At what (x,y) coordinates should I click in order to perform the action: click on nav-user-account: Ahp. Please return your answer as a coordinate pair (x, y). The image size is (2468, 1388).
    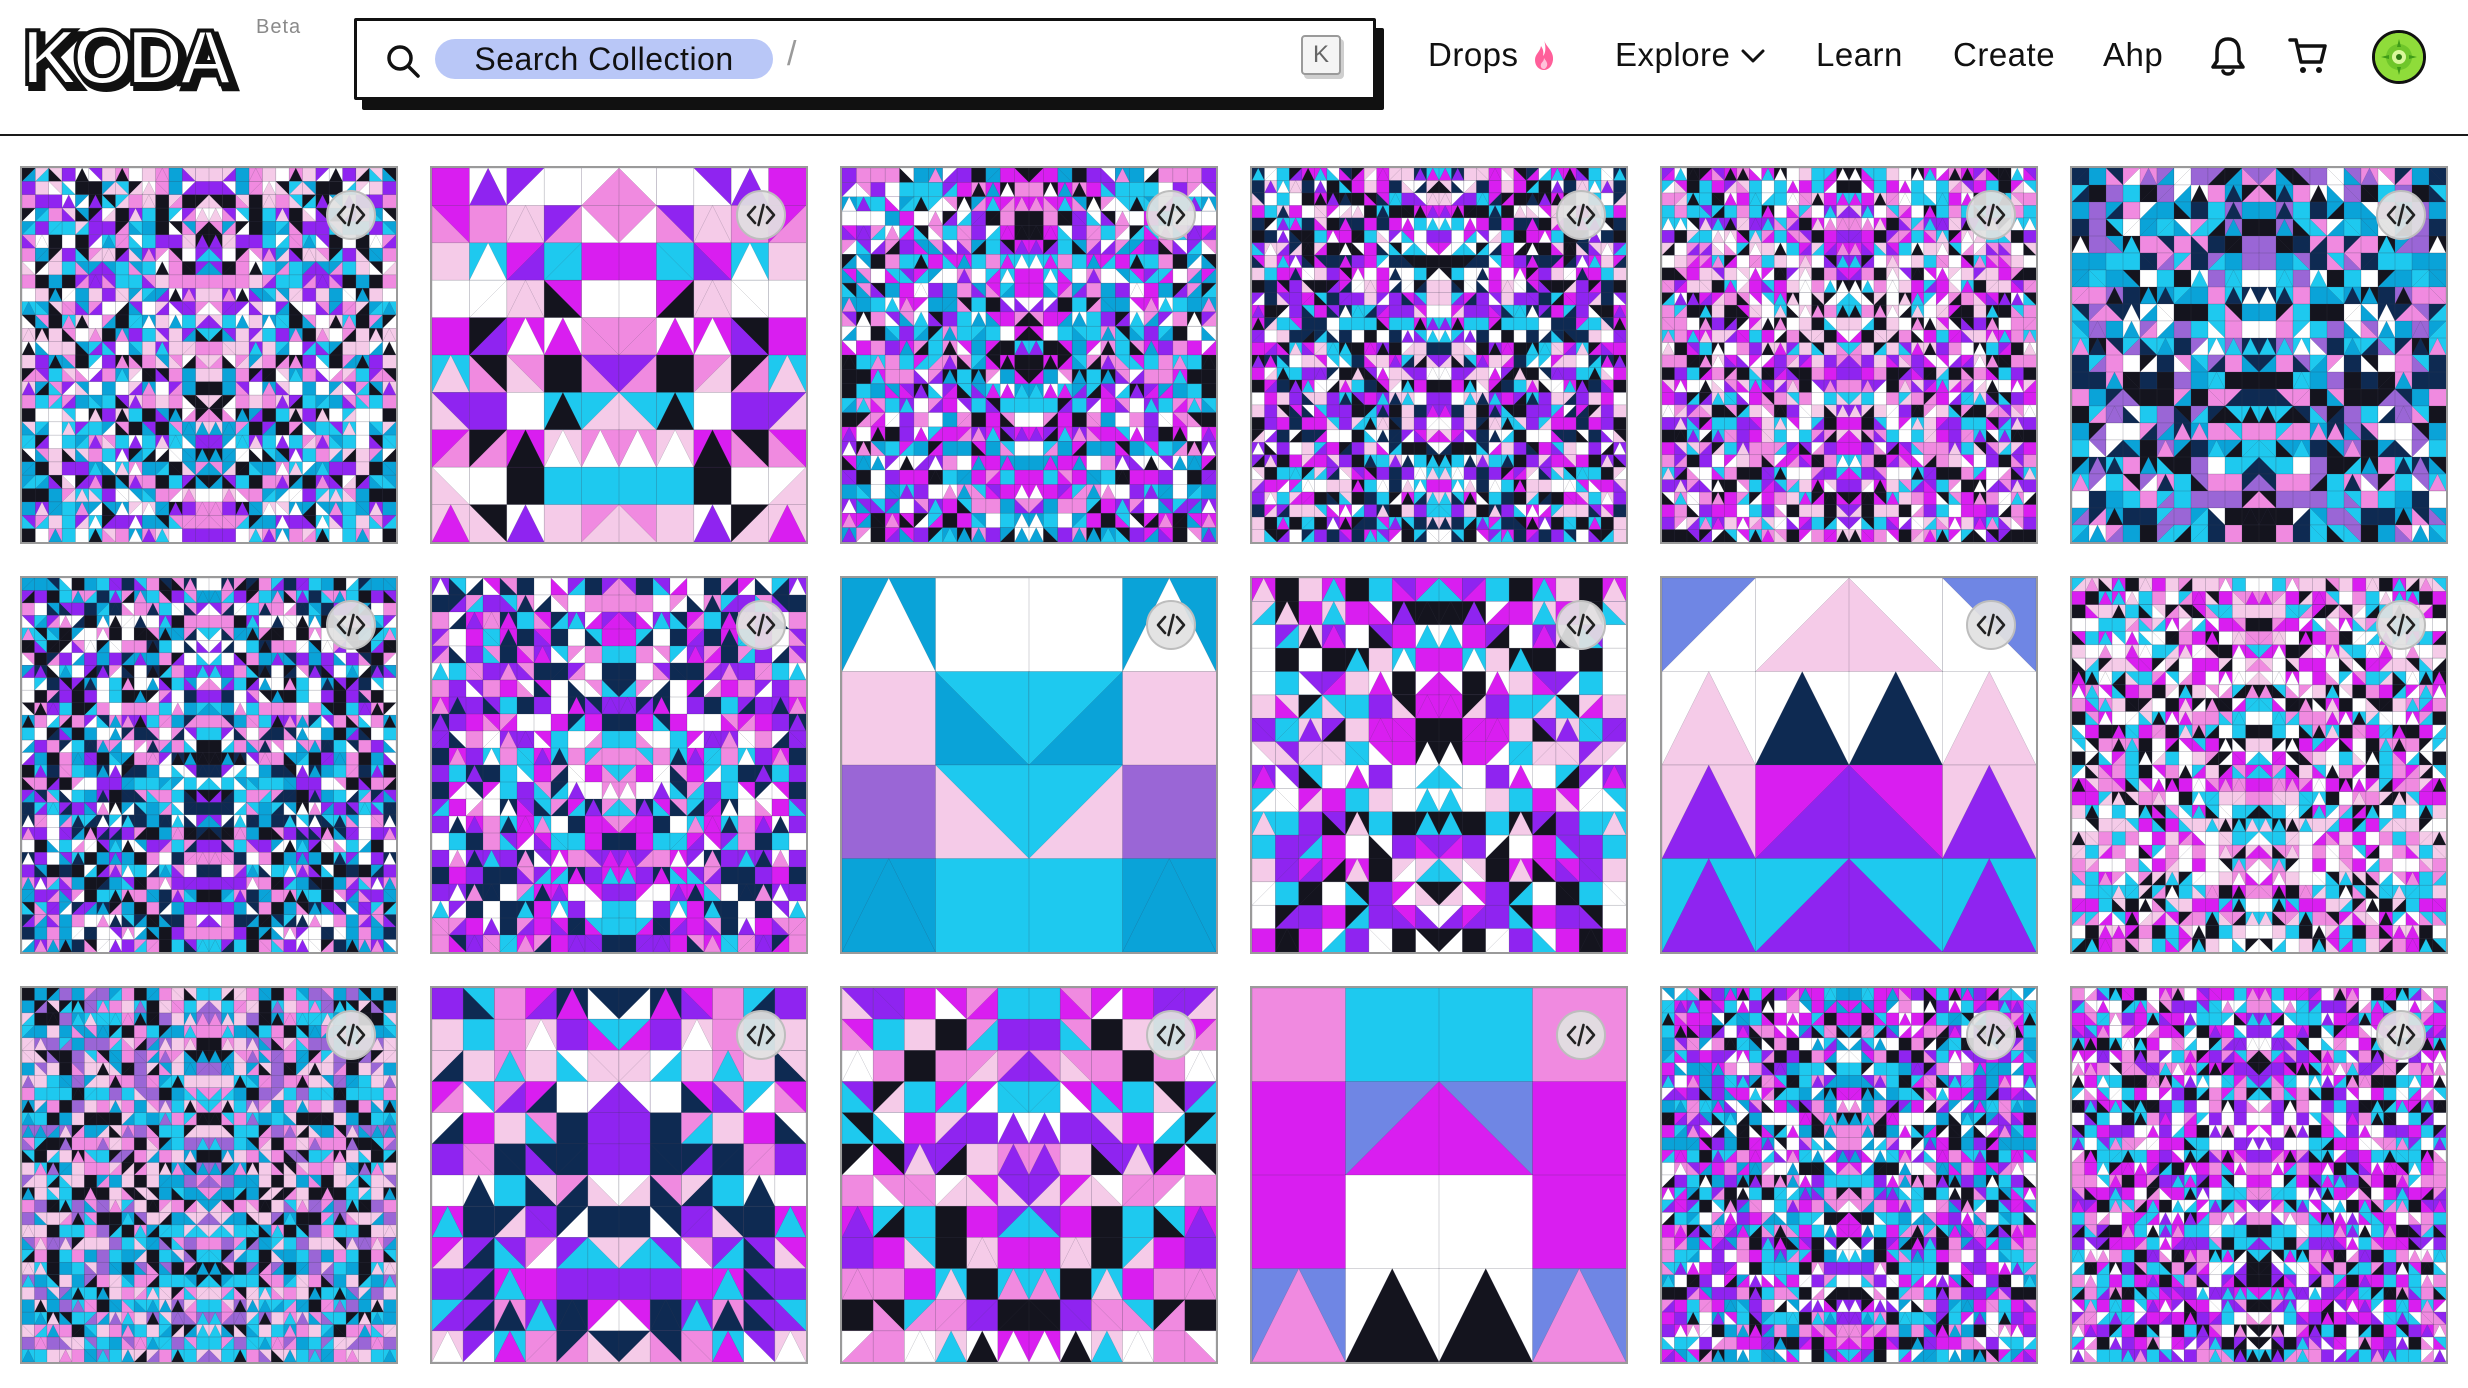
    Looking at the image, I should click on (2133, 55).